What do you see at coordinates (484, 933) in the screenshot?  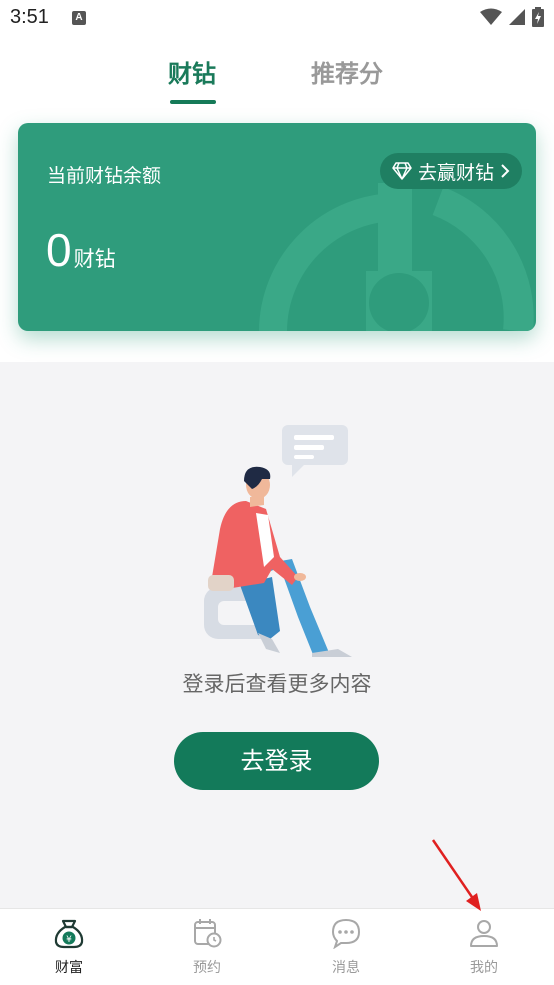 I see `user-icon` at bounding box center [484, 933].